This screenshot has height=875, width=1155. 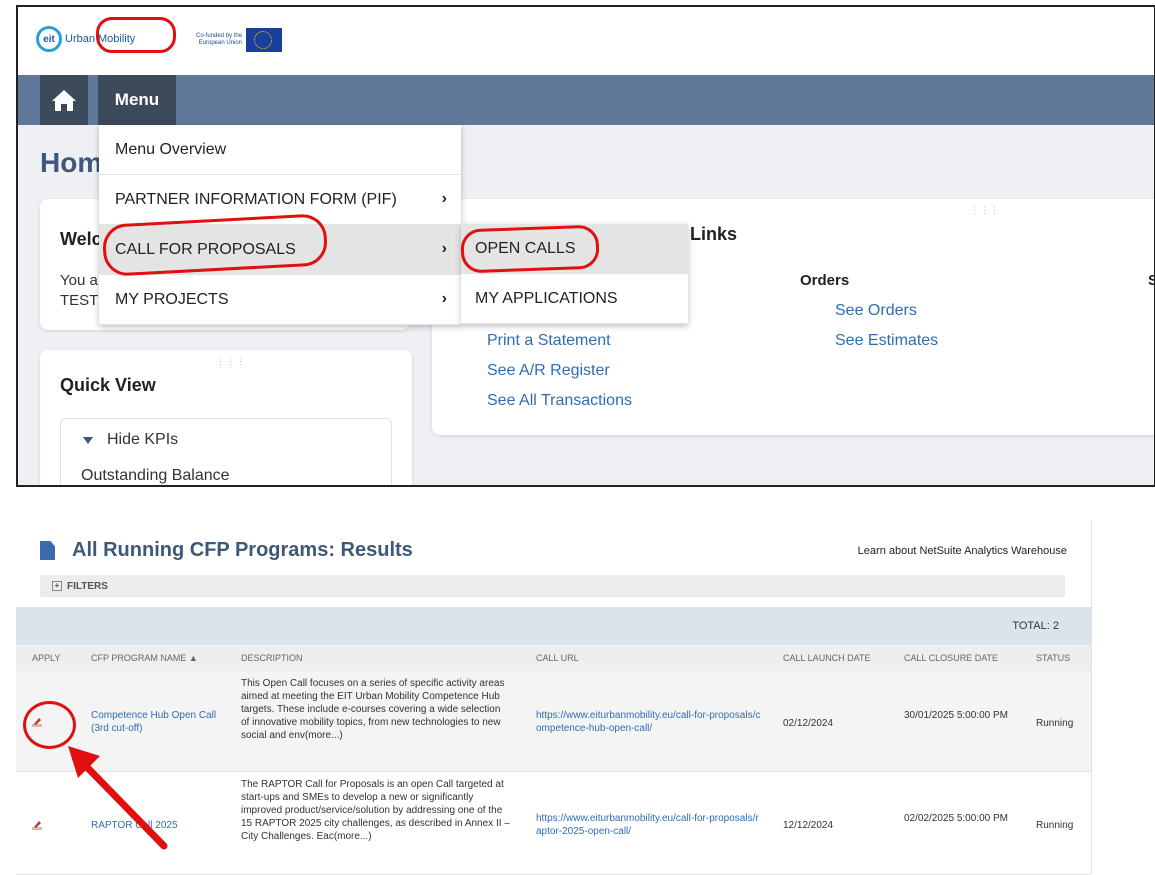 I want to click on hide-kpis-toggle: Hide KPIs, so click(x=130, y=440).